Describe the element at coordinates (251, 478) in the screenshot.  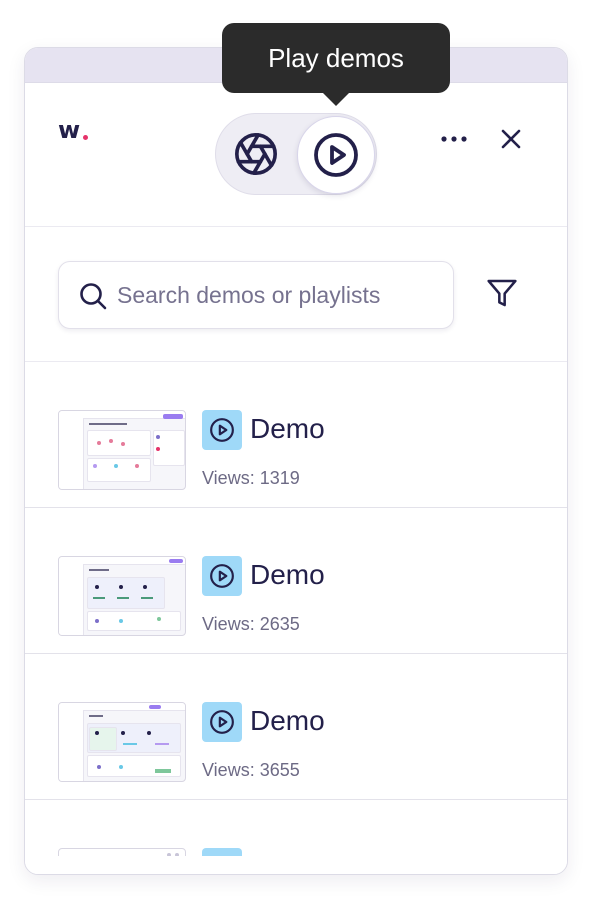
I see `demo-views: Views: 1319` at that location.